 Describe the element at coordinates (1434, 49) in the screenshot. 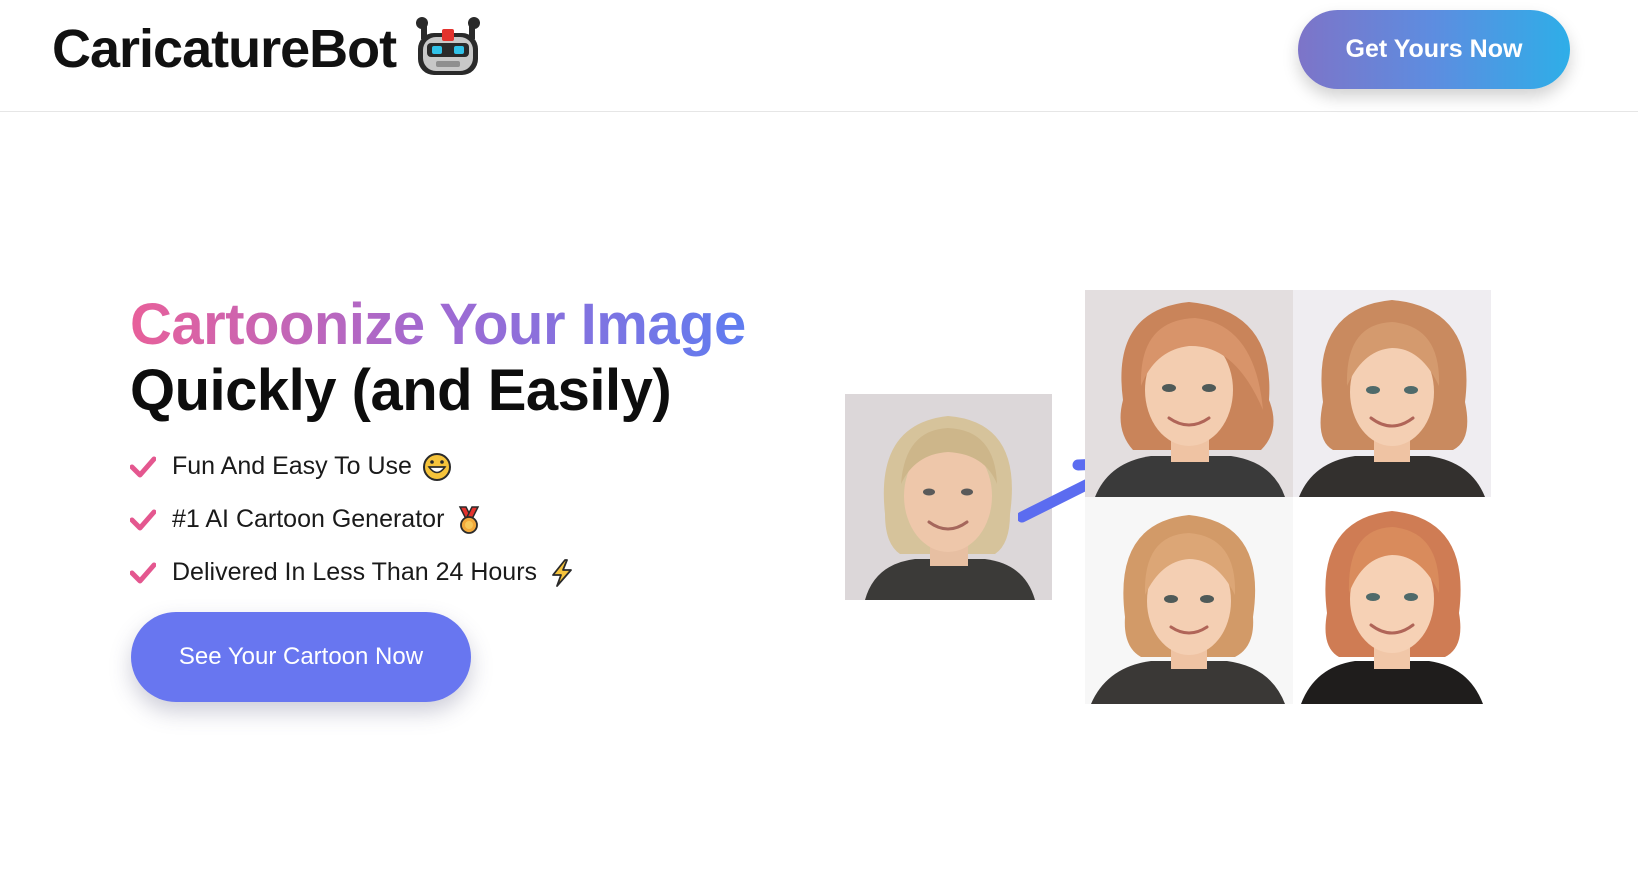

I see `get-yours-now-button: Get Yours Now` at that location.